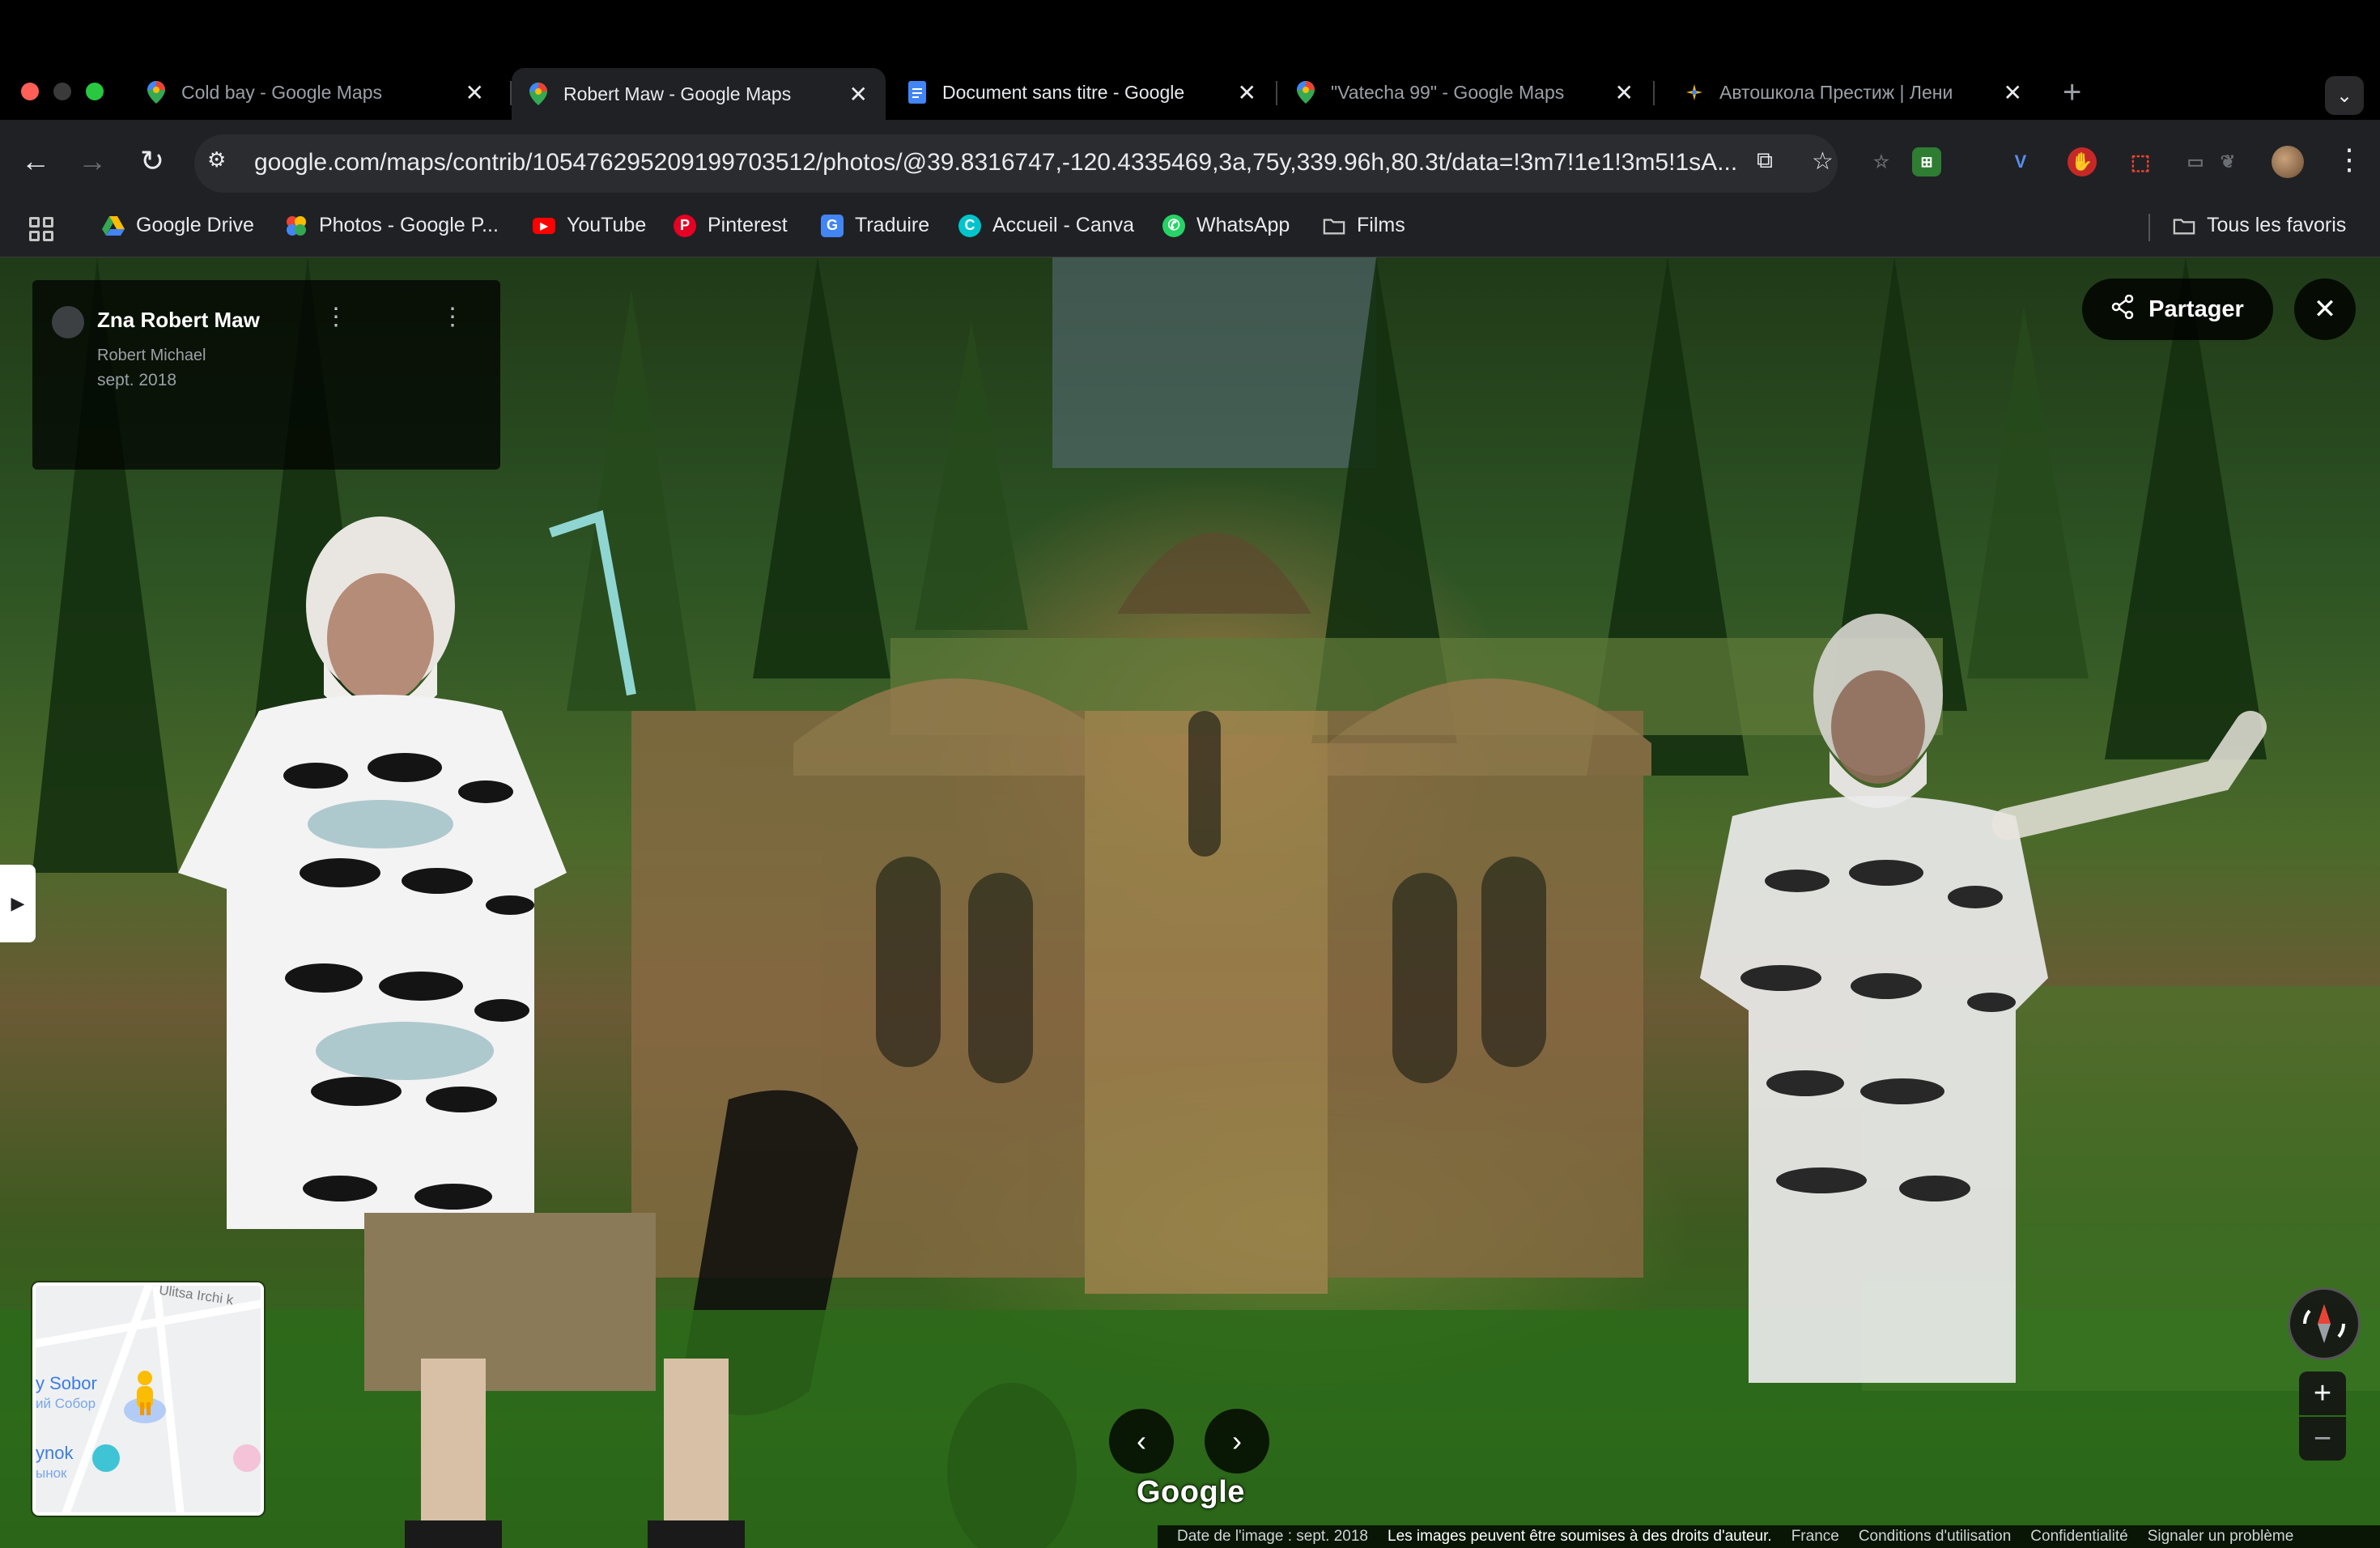 This screenshot has width=2380, height=1548. Describe the element at coordinates (178, 225) in the screenshot. I see `bookmark-google-drive: Google Drive` at that location.